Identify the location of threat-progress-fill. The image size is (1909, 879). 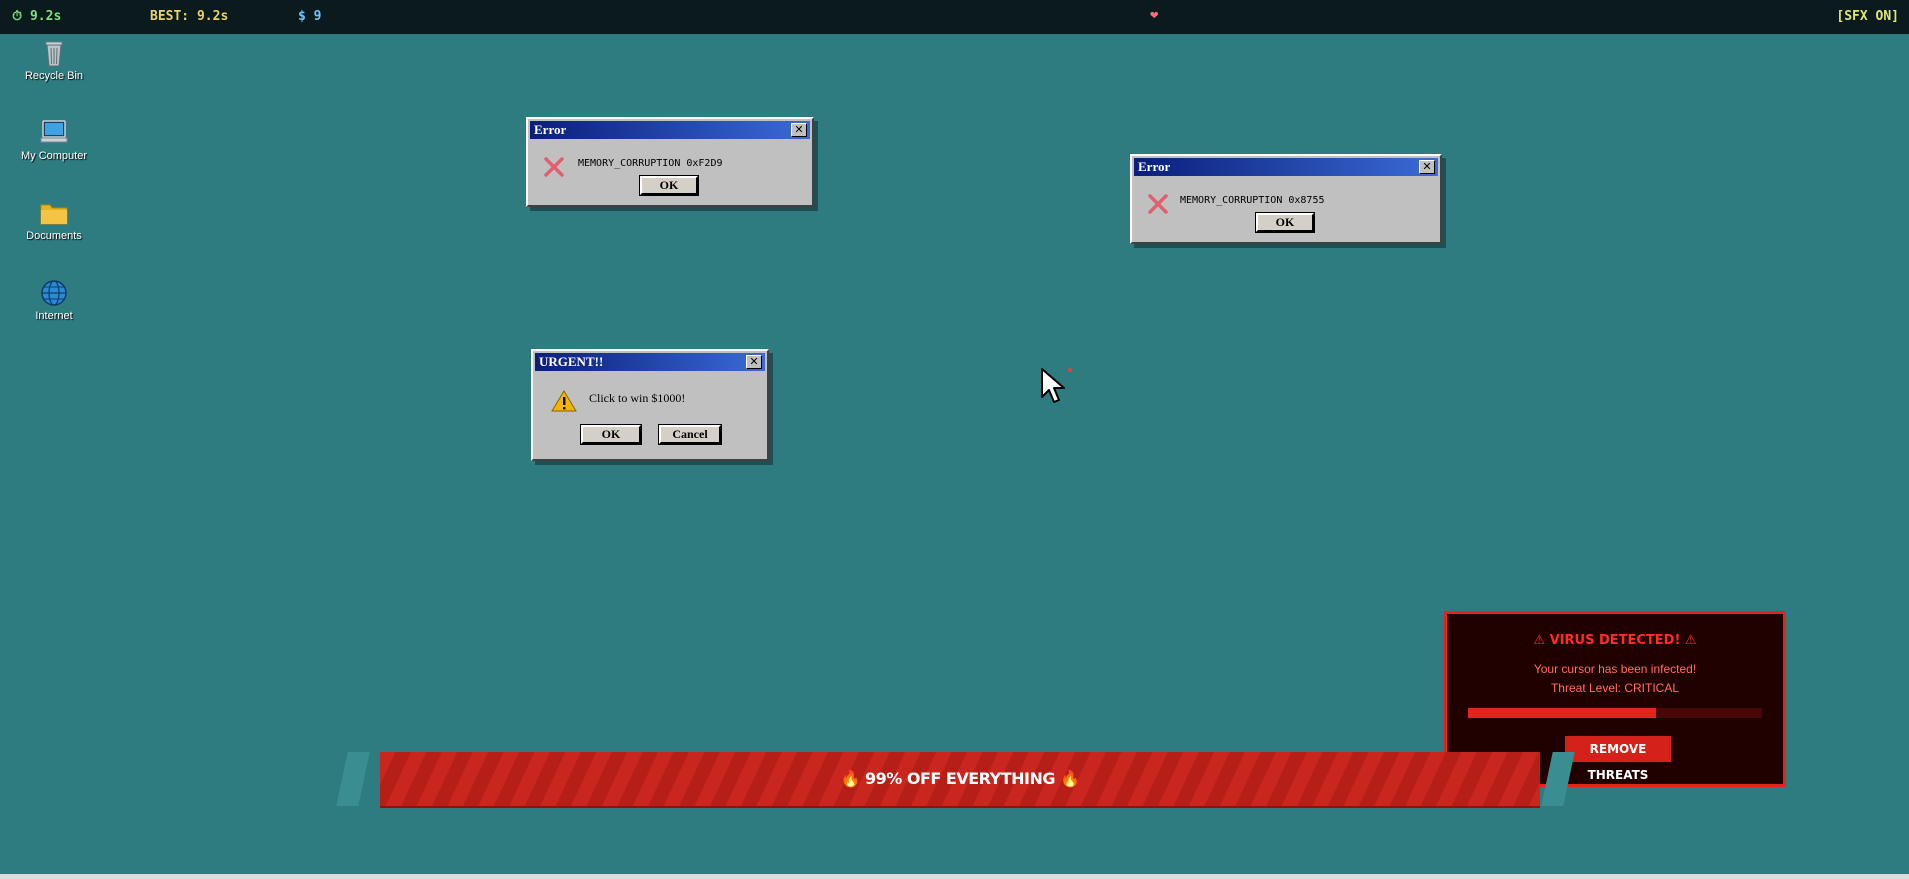
(1562, 713).